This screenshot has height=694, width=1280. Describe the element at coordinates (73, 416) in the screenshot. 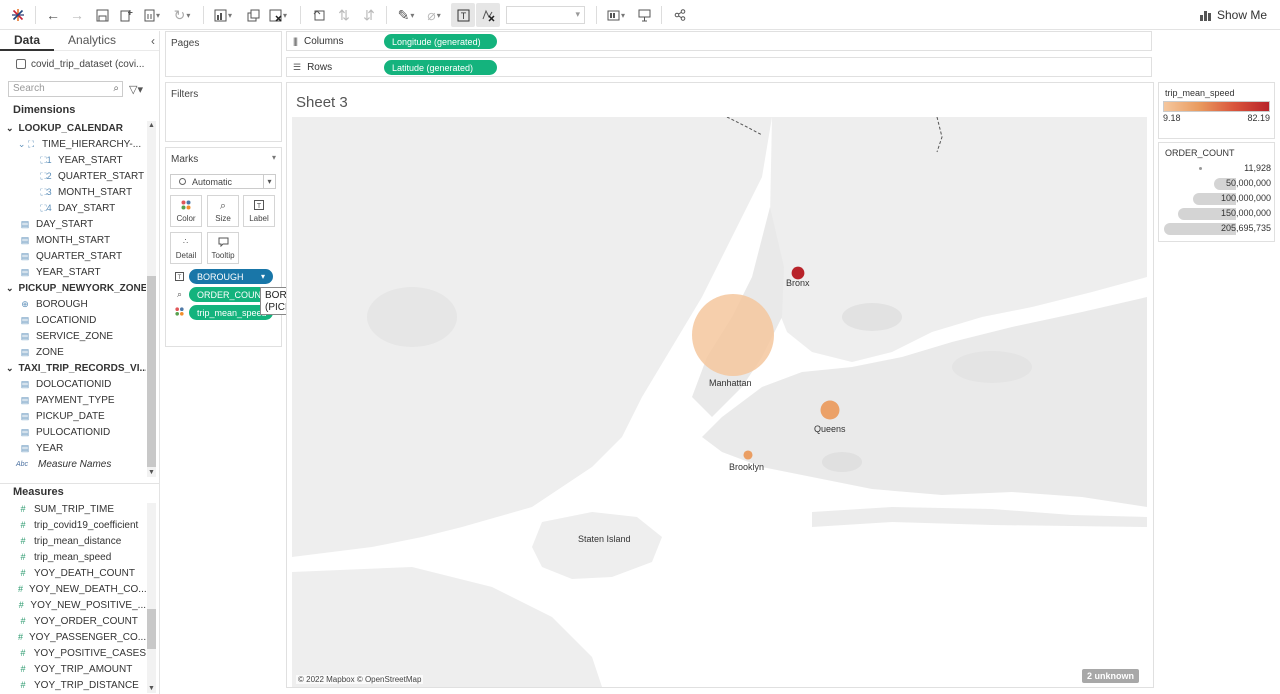

I see `dimension-field: ▤ PICKUP_DATE` at that location.